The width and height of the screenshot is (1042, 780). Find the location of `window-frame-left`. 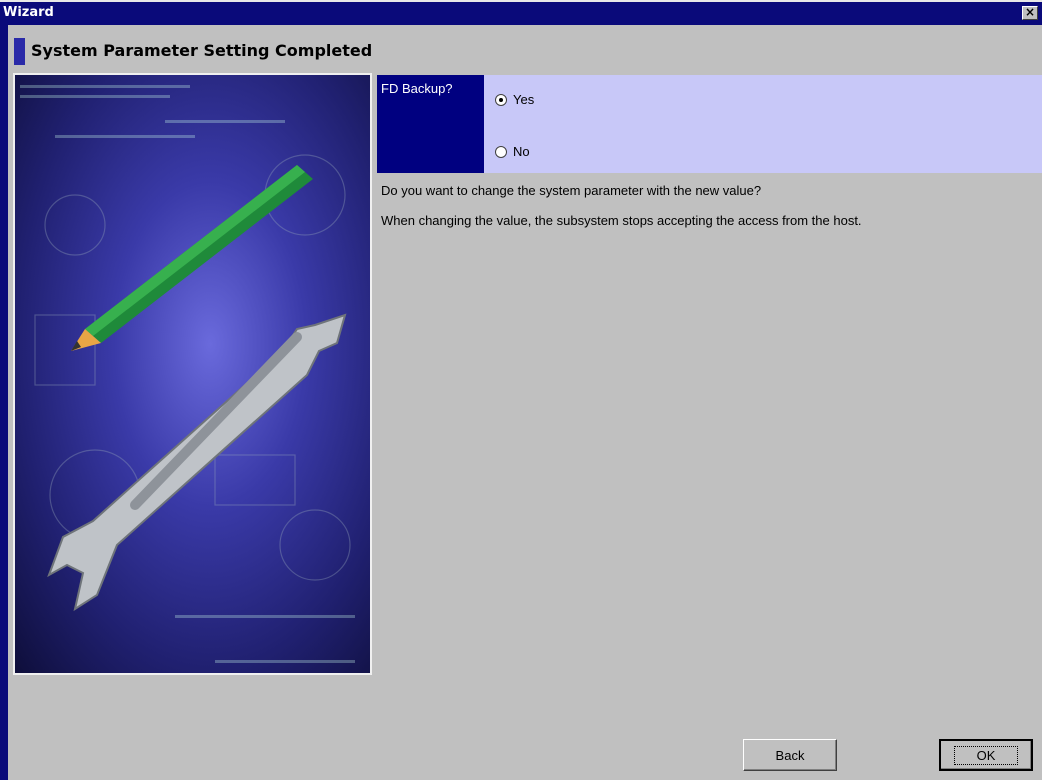

window-frame-left is located at coordinates (4, 402).